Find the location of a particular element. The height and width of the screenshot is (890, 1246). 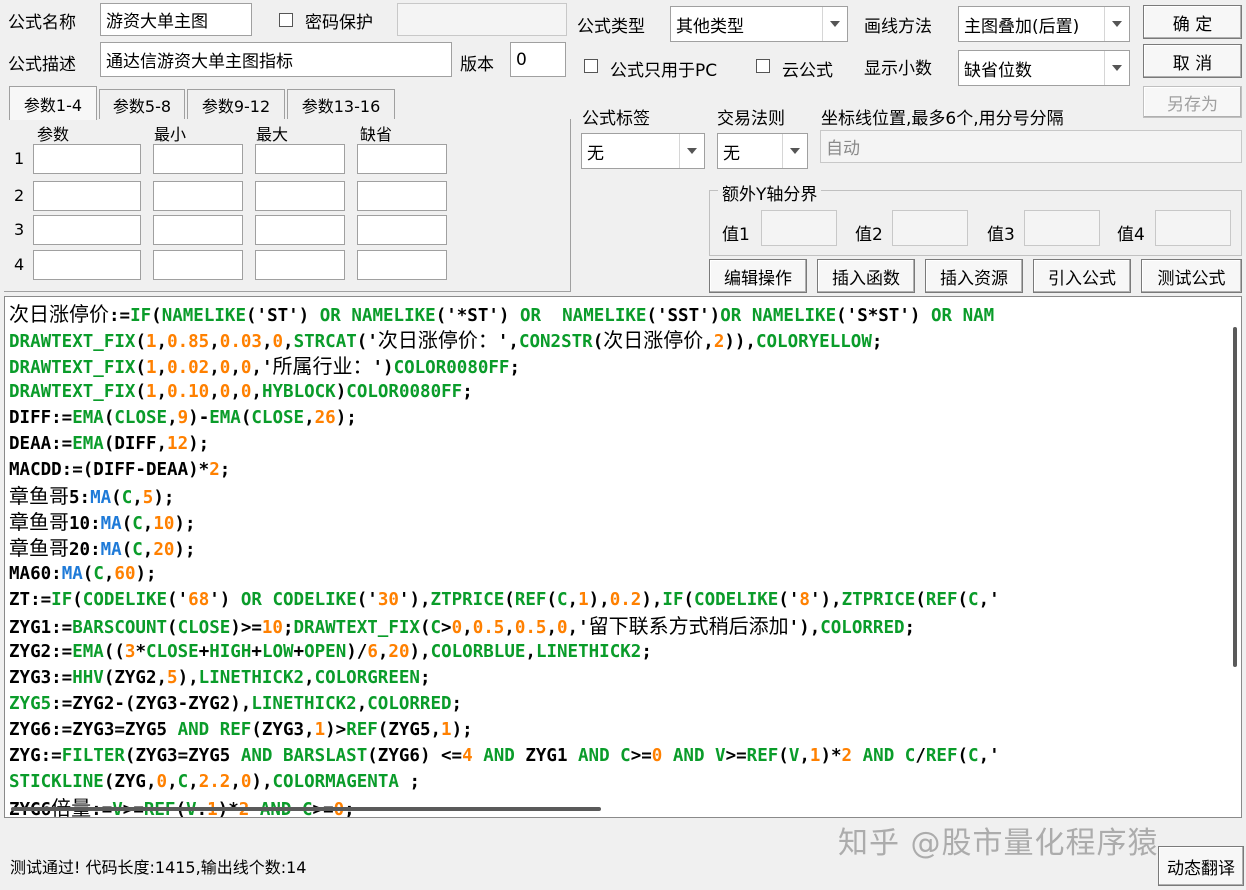

tag-select: 无 is located at coordinates (643, 151).